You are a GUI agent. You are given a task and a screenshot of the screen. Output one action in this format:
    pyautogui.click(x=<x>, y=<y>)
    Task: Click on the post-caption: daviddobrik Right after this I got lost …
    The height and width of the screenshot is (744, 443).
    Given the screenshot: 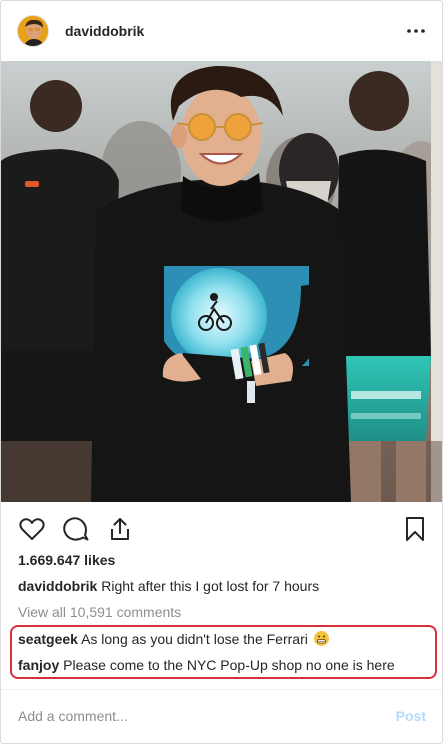 What is the action you would take?
    pyautogui.click(x=168, y=586)
    